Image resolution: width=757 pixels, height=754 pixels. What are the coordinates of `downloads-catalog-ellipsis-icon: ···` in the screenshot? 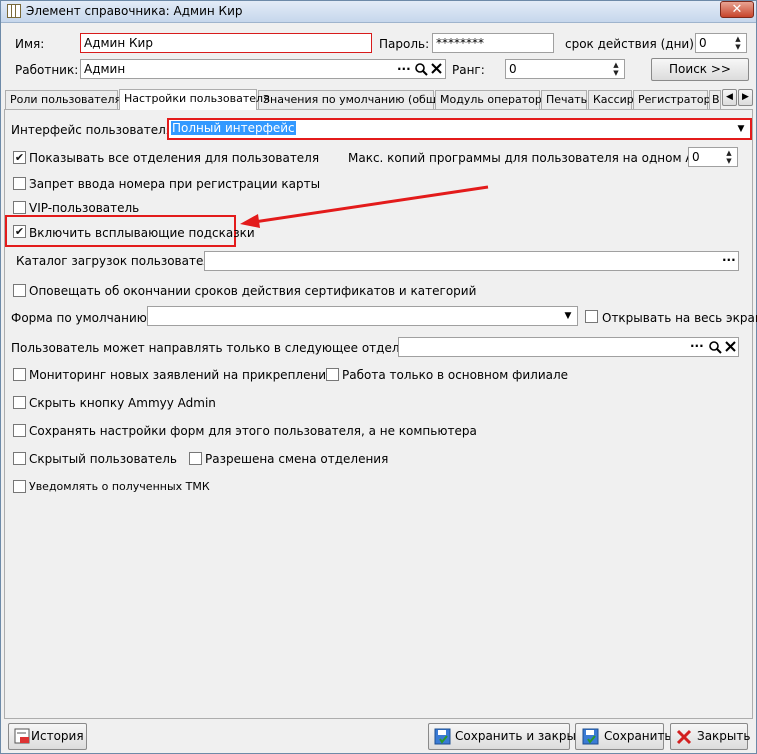 It's located at (729, 260).